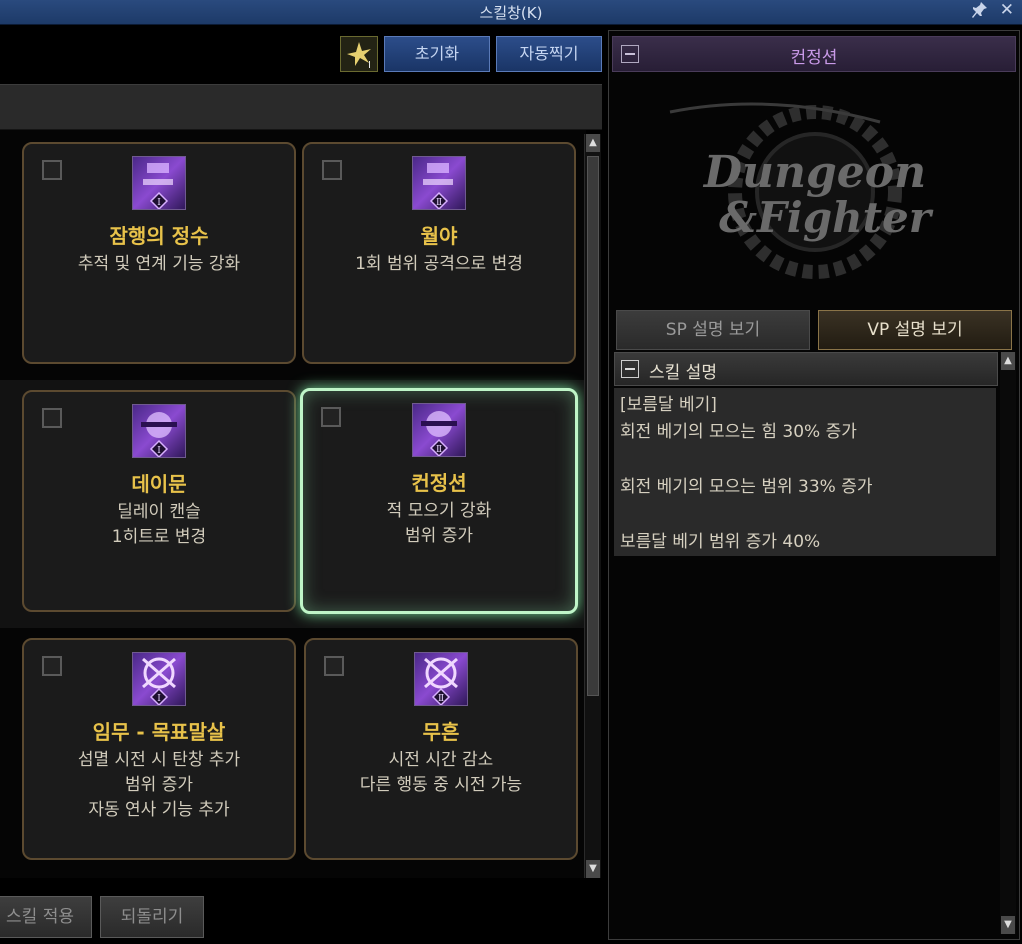 This screenshot has height=944, width=1022. What do you see at coordinates (593, 426) in the screenshot?
I see `scroll-thumb` at bounding box center [593, 426].